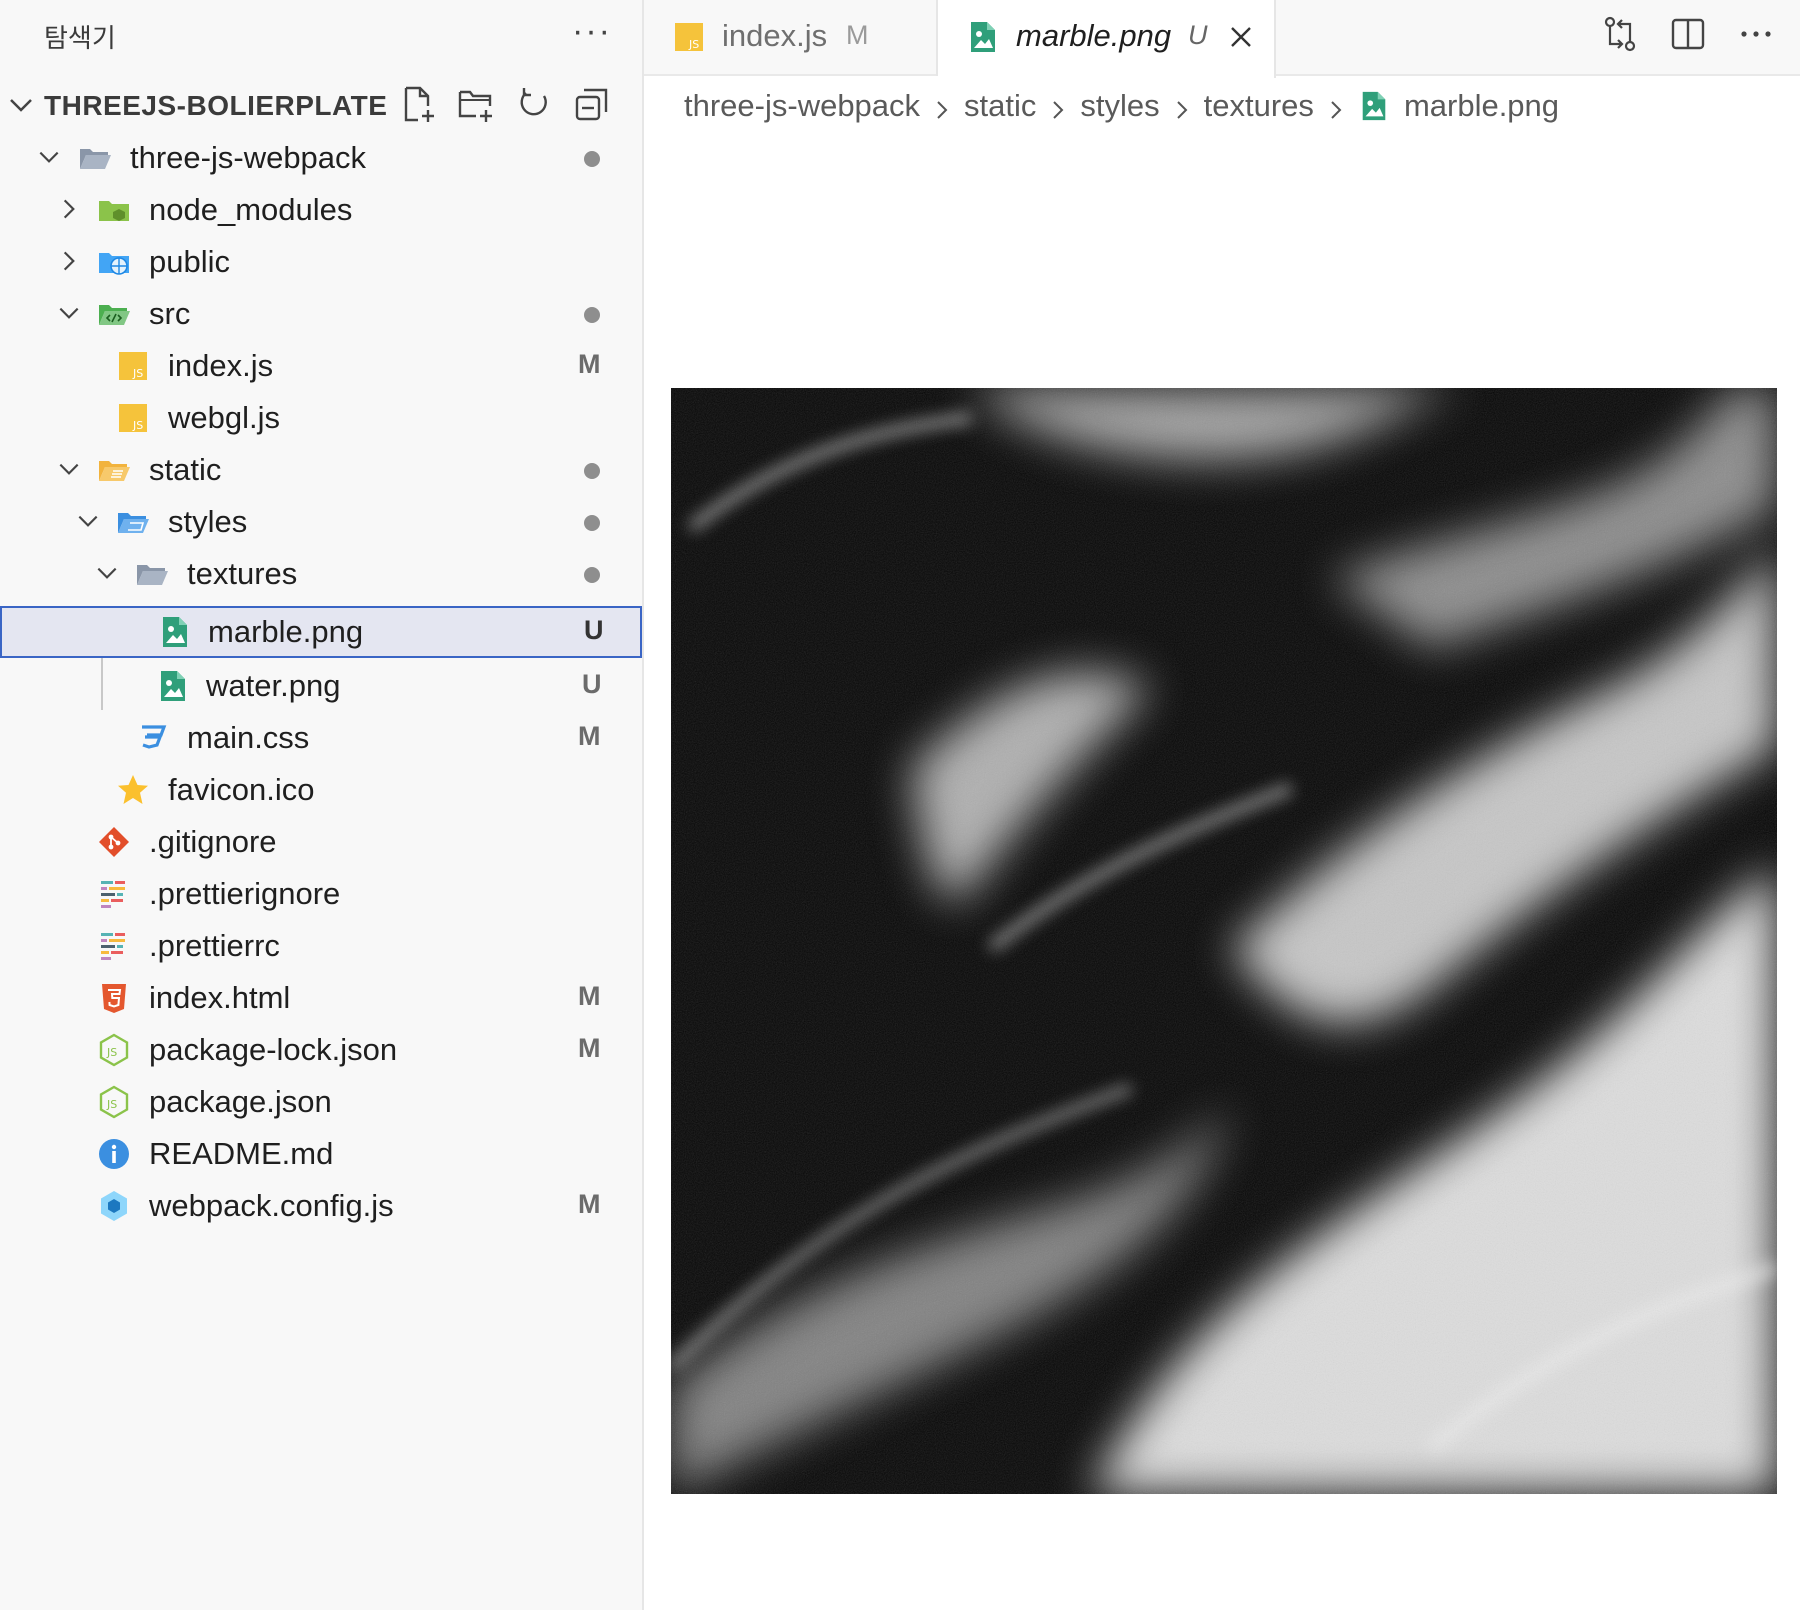  What do you see at coordinates (1241, 37) in the screenshot?
I see `close-icon` at bounding box center [1241, 37].